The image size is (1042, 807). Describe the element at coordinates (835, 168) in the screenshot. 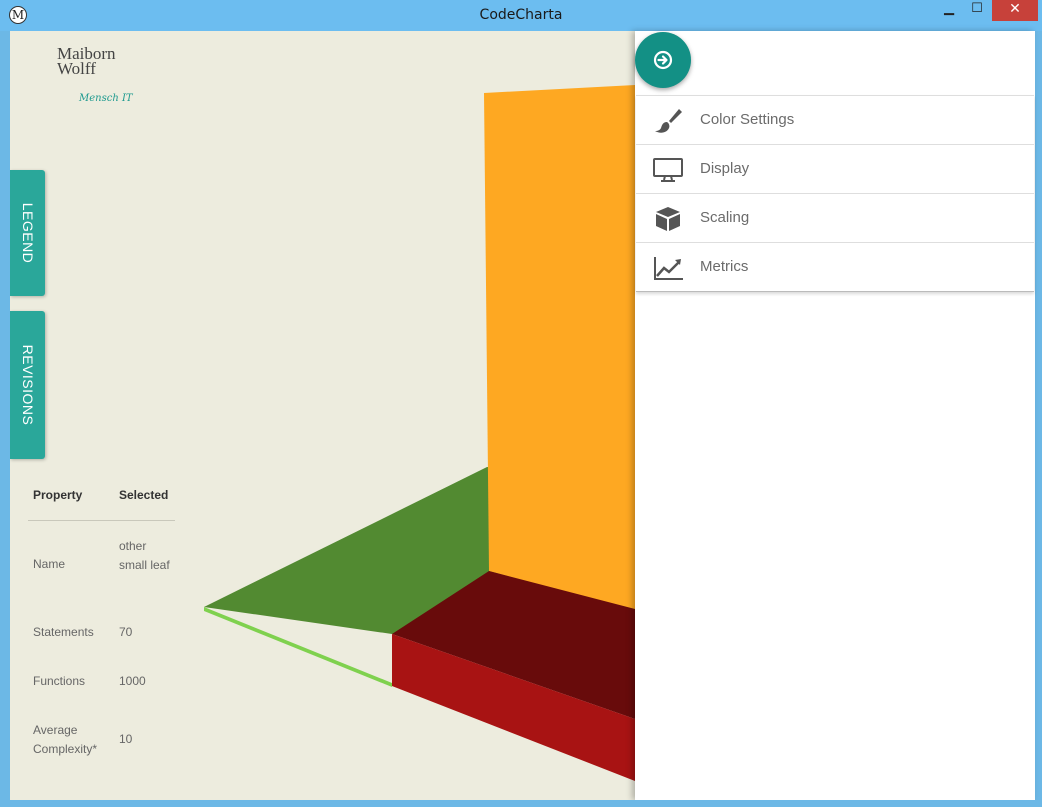

I see `menu-item-display: Display` at that location.